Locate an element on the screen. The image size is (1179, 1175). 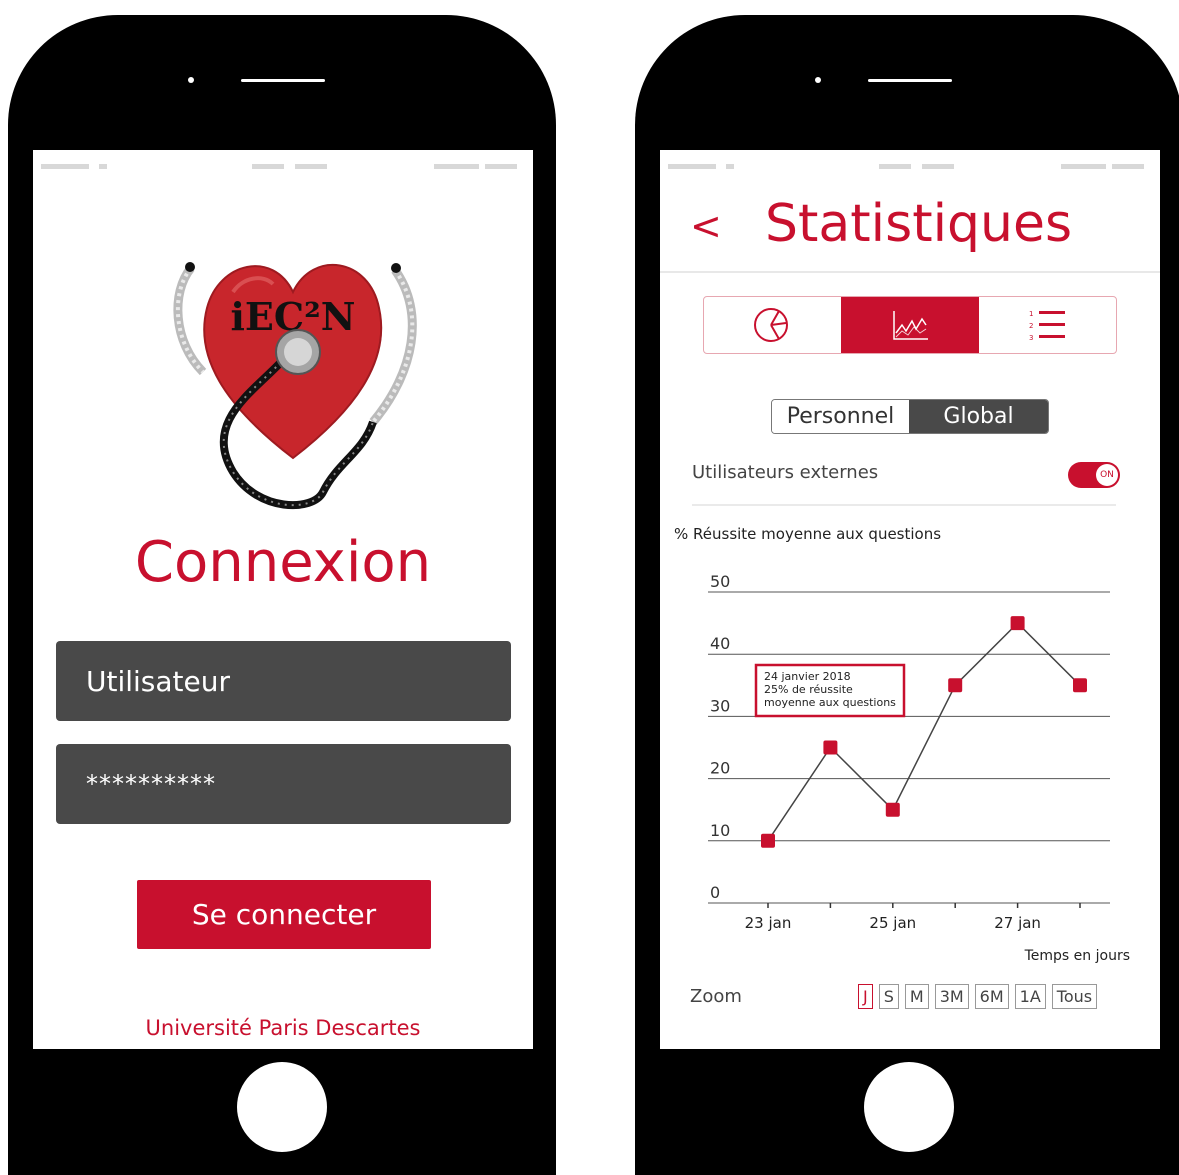
settings-divider is located at coordinates (904, 505).